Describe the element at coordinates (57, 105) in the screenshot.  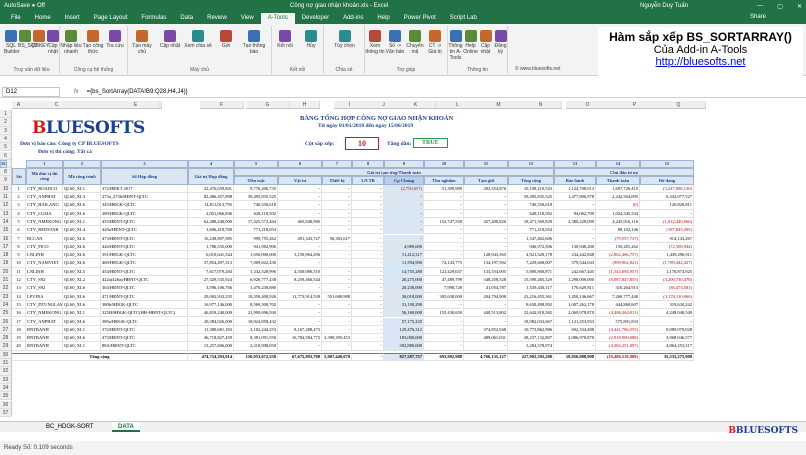
I see `column-header-C: C` at that location.